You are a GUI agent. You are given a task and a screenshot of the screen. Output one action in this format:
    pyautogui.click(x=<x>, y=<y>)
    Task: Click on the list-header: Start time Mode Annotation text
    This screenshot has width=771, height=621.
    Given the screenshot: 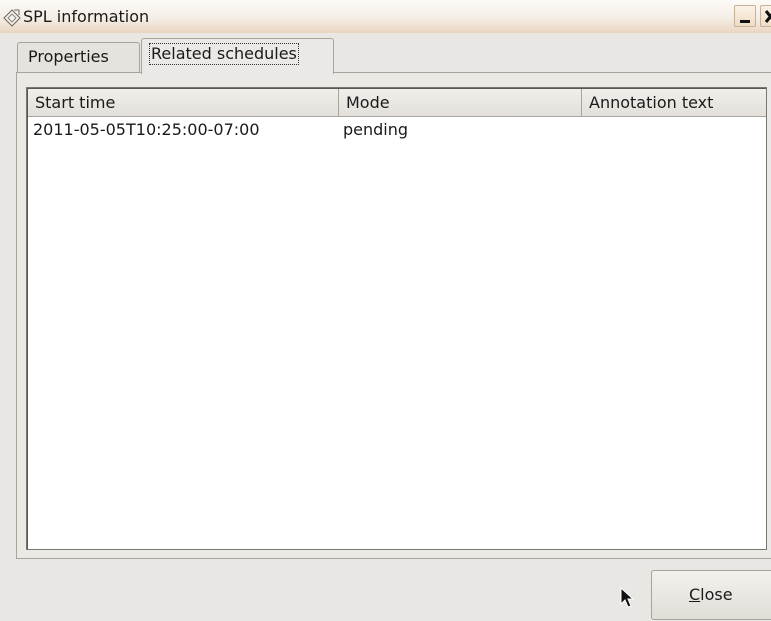 What is the action you would take?
    pyautogui.click(x=397, y=103)
    